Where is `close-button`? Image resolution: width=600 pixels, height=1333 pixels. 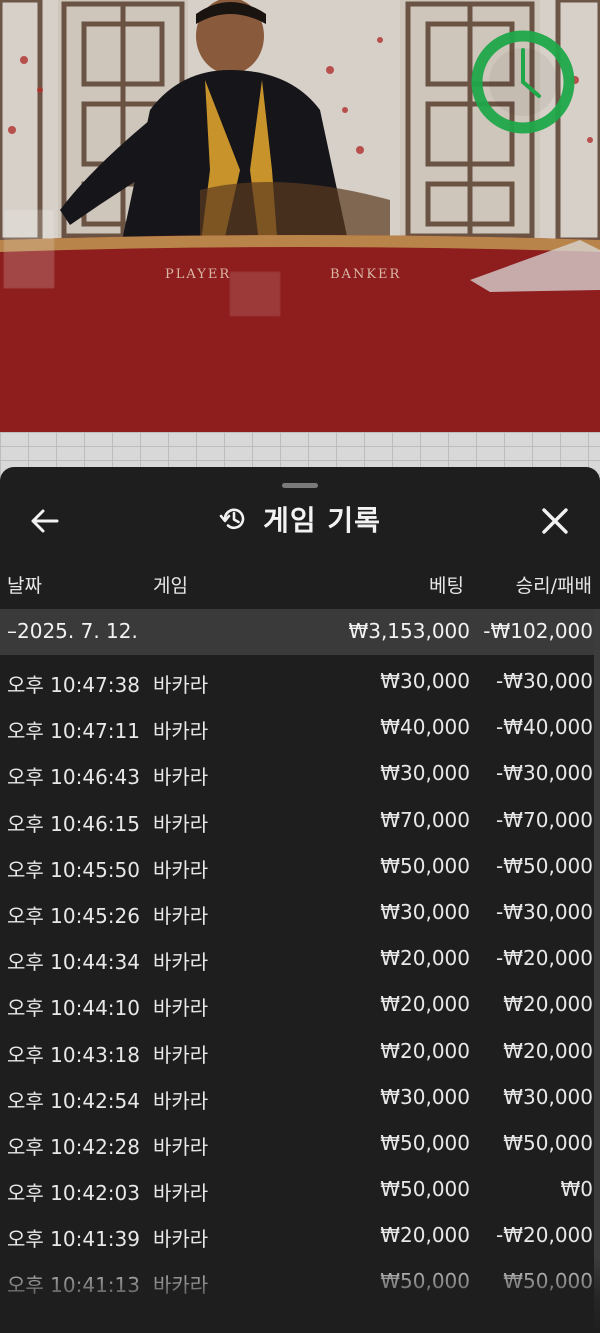
close-button is located at coordinates (555, 521).